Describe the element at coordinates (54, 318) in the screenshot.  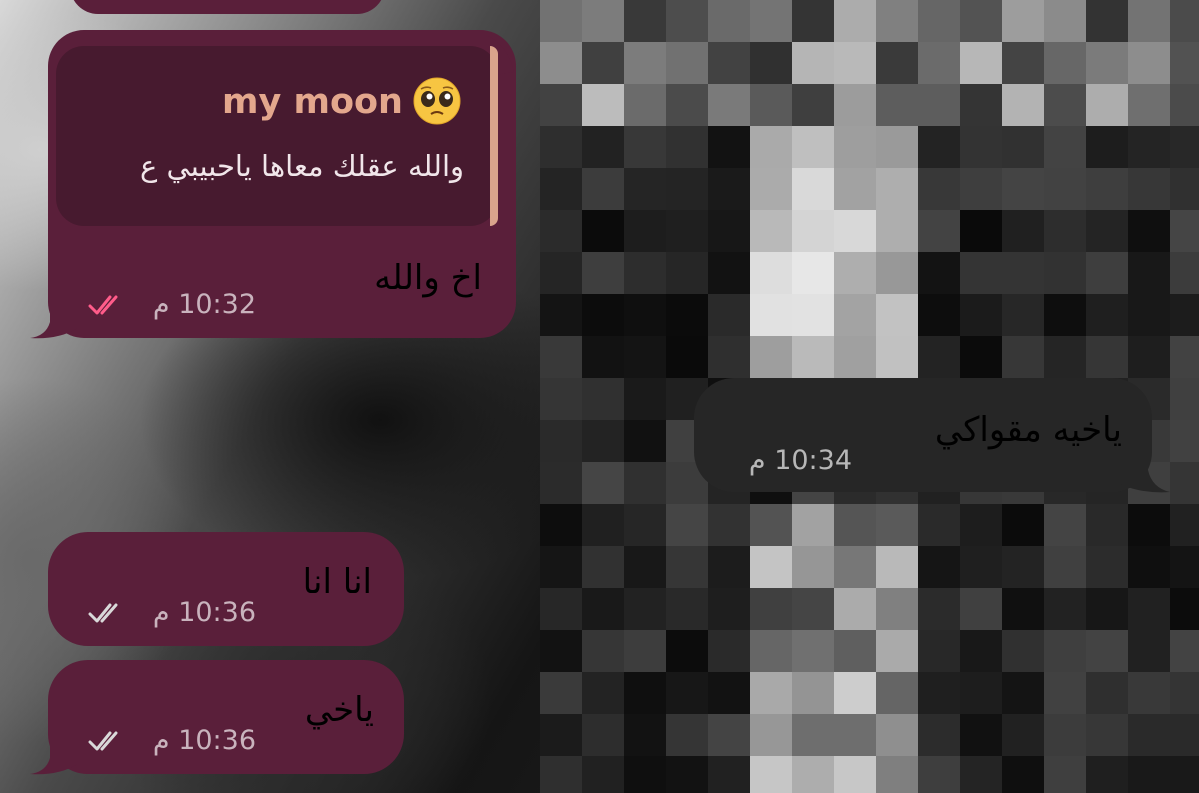
I see `bubble-tail` at that location.